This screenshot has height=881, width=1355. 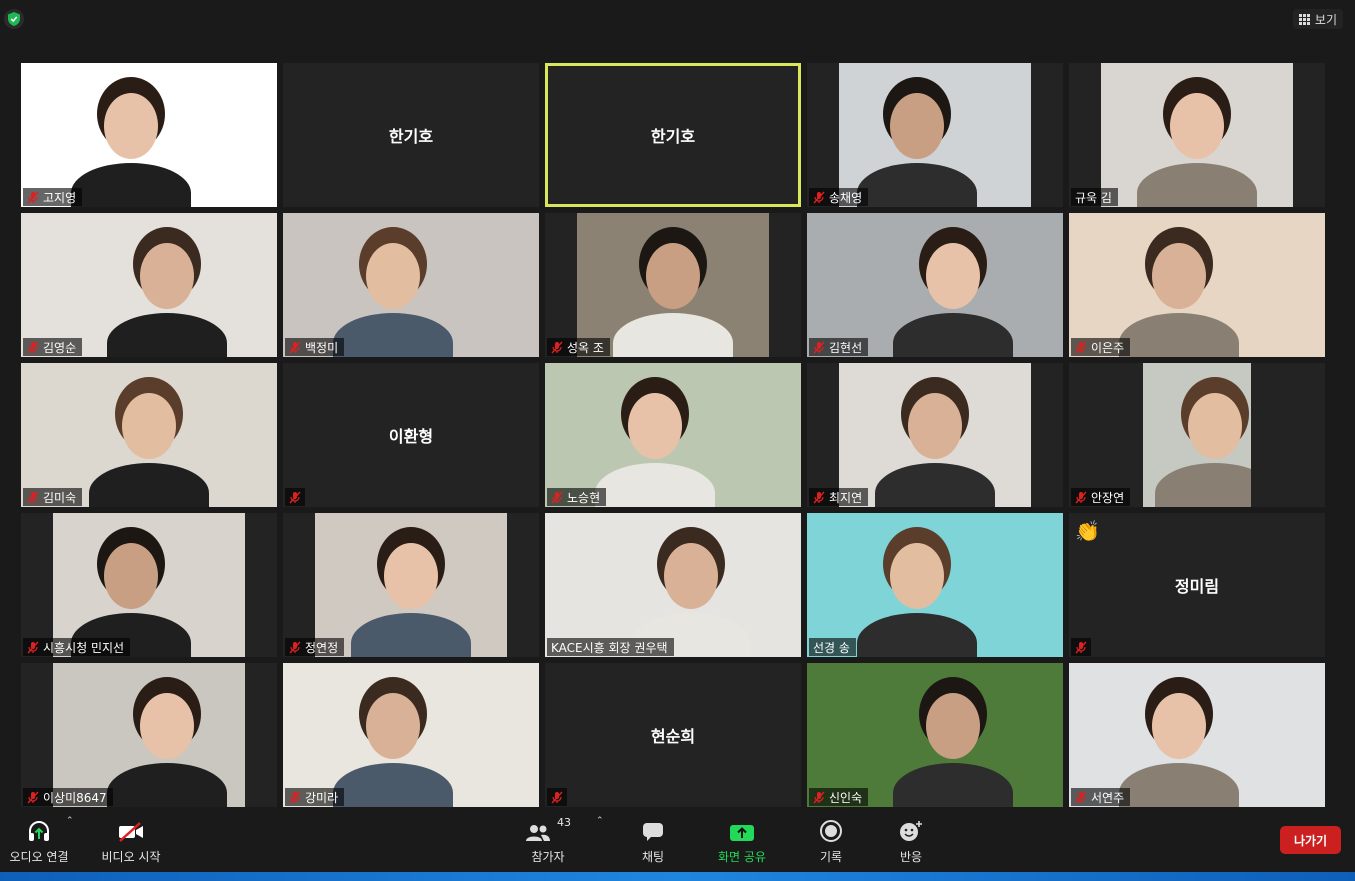 I want to click on share-screen-button: 화면 공유, so click(x=742, y=841).